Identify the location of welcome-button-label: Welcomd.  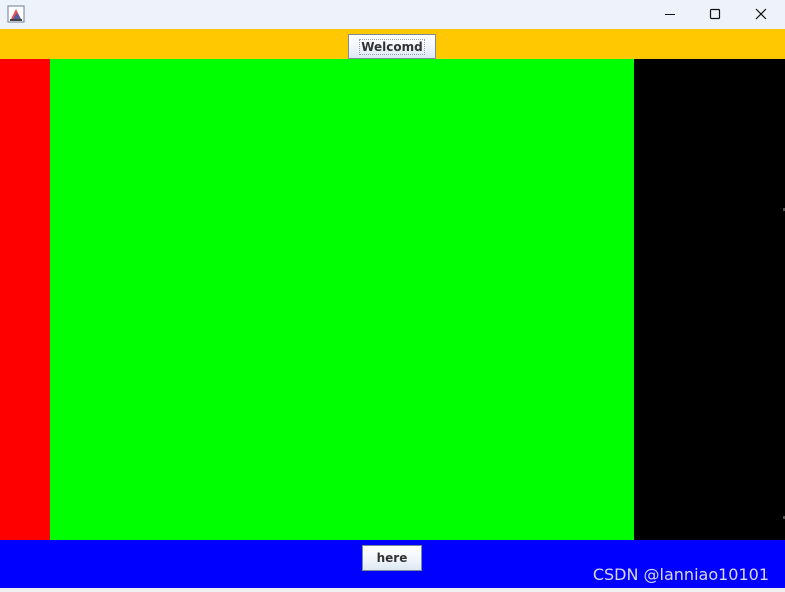
(392, 46).